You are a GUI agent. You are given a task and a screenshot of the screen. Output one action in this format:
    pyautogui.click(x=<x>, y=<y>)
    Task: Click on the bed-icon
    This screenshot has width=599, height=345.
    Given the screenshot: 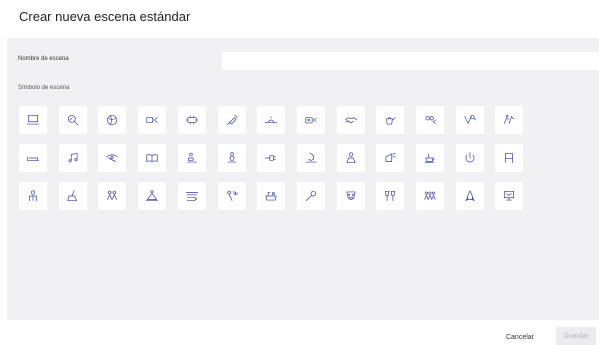 What is the action you would take?
    pyautogui.click(x=33, y=158)
    